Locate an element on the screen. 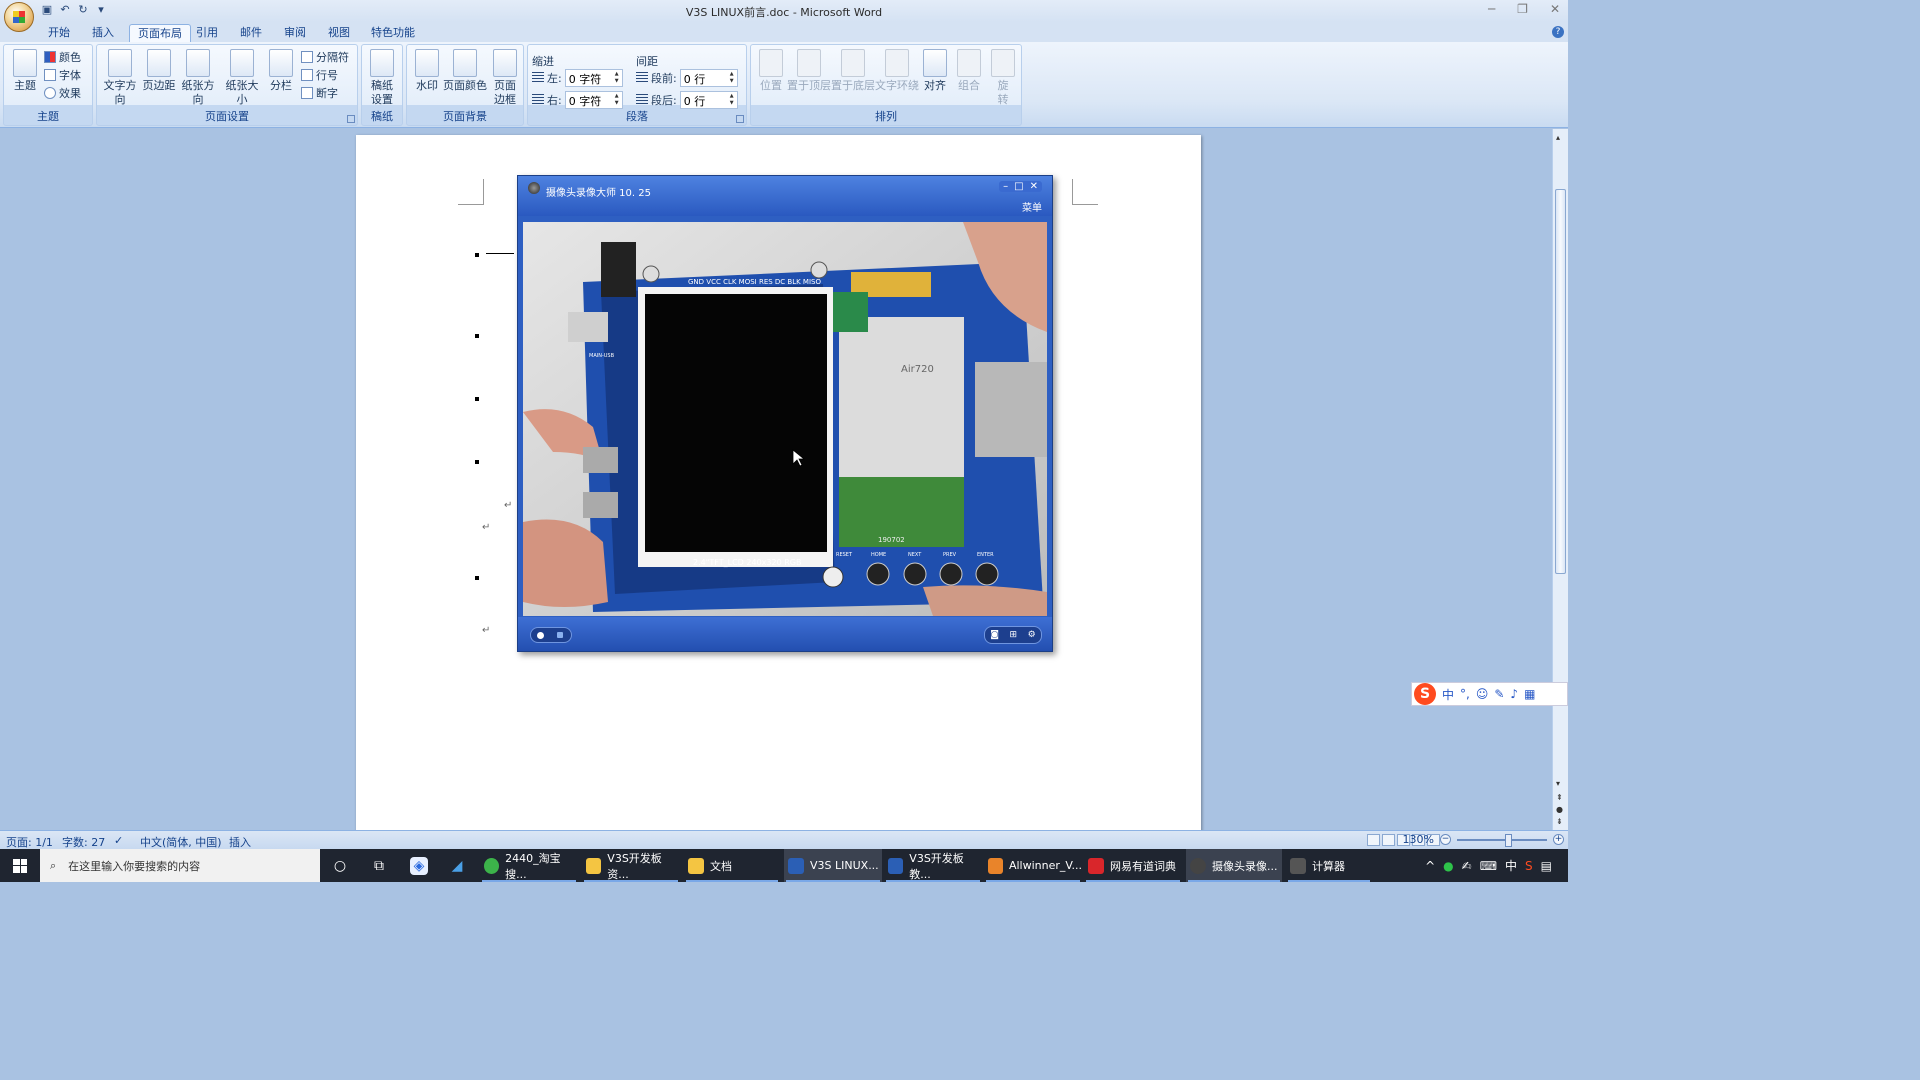 This screenshot has width=1920, height=1080. ime-indicator: 中 is located at coordinates (1511, 865).